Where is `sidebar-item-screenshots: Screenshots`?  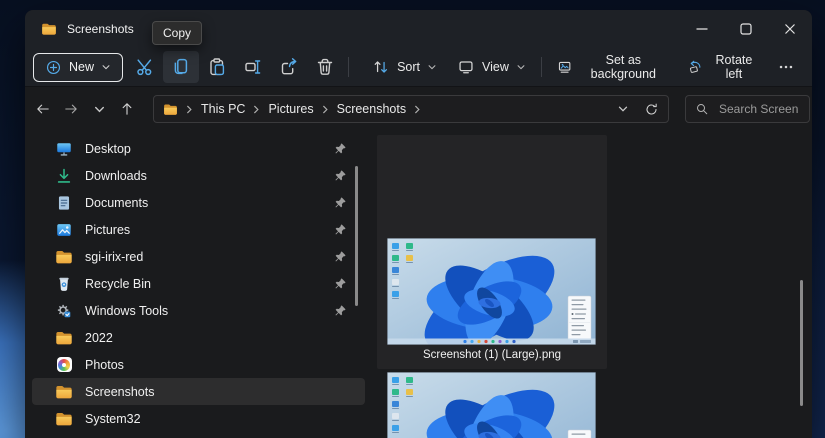
sidebar-item-screenshots: Screenshots is located at coordinates (198, 391).